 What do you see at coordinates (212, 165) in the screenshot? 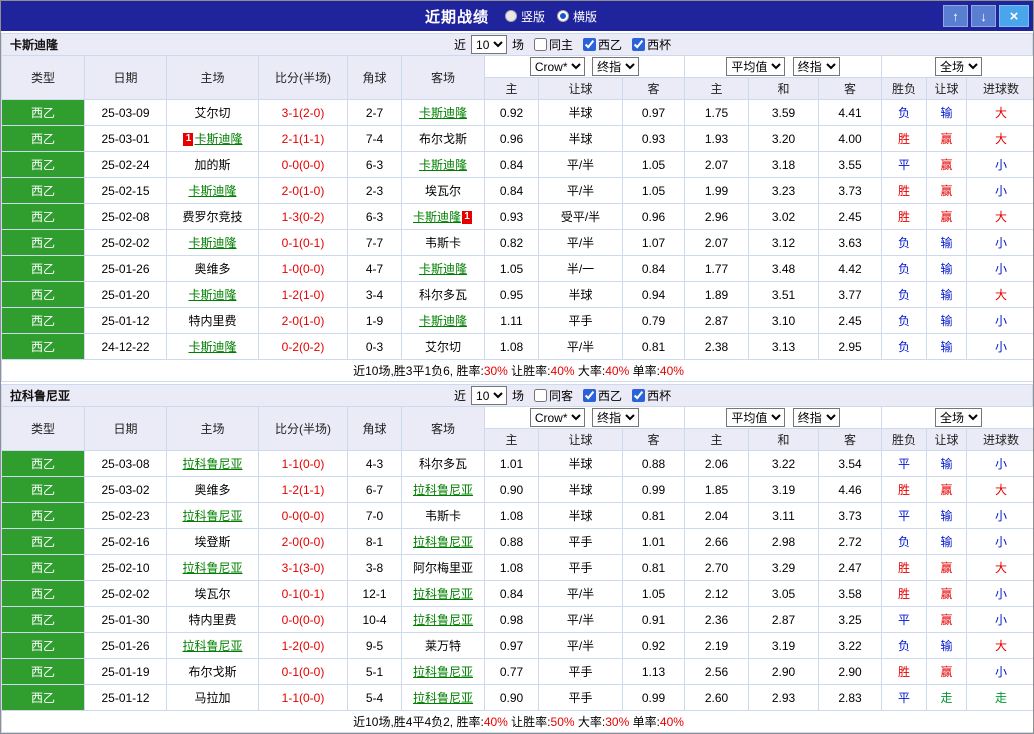
I see `home-team-link: 加的斯` at bounding box center [212, 165].